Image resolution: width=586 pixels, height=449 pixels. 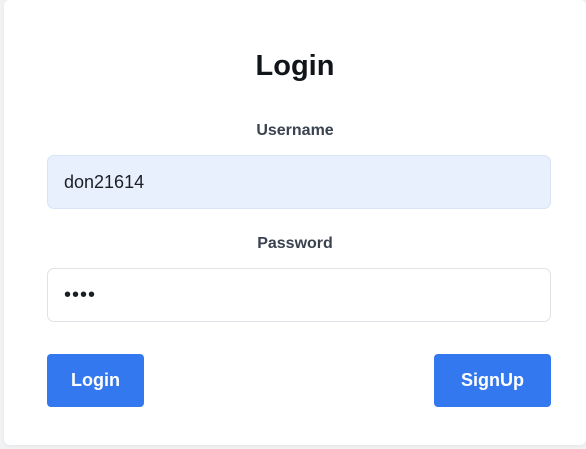 I want to click on username-input, so click(x=299, y=182).